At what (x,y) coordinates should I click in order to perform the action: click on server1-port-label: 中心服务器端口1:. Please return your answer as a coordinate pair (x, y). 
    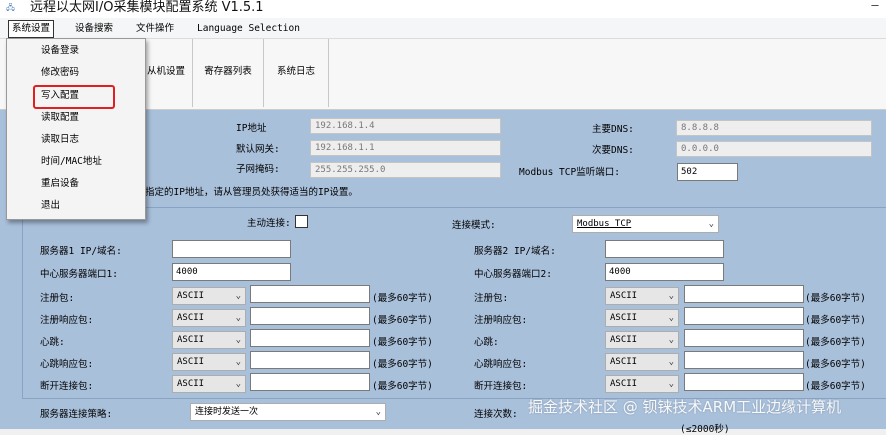
    Looking at the image, I should click on (79, 274).